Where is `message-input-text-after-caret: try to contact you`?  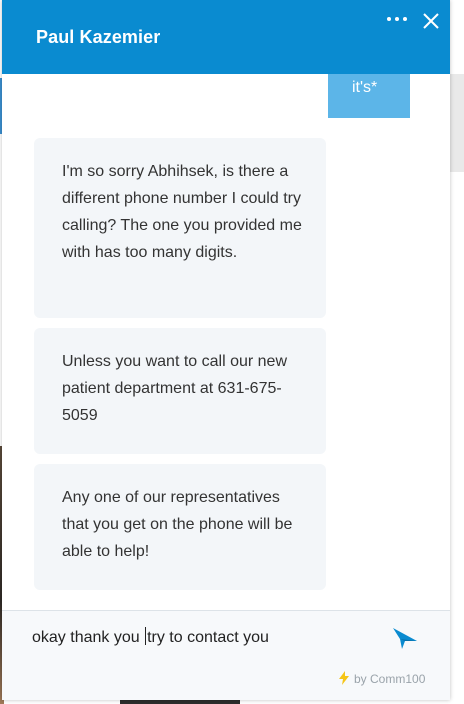 message-input-text-after-caret: try to contact you is located at coordinates (208, 637).